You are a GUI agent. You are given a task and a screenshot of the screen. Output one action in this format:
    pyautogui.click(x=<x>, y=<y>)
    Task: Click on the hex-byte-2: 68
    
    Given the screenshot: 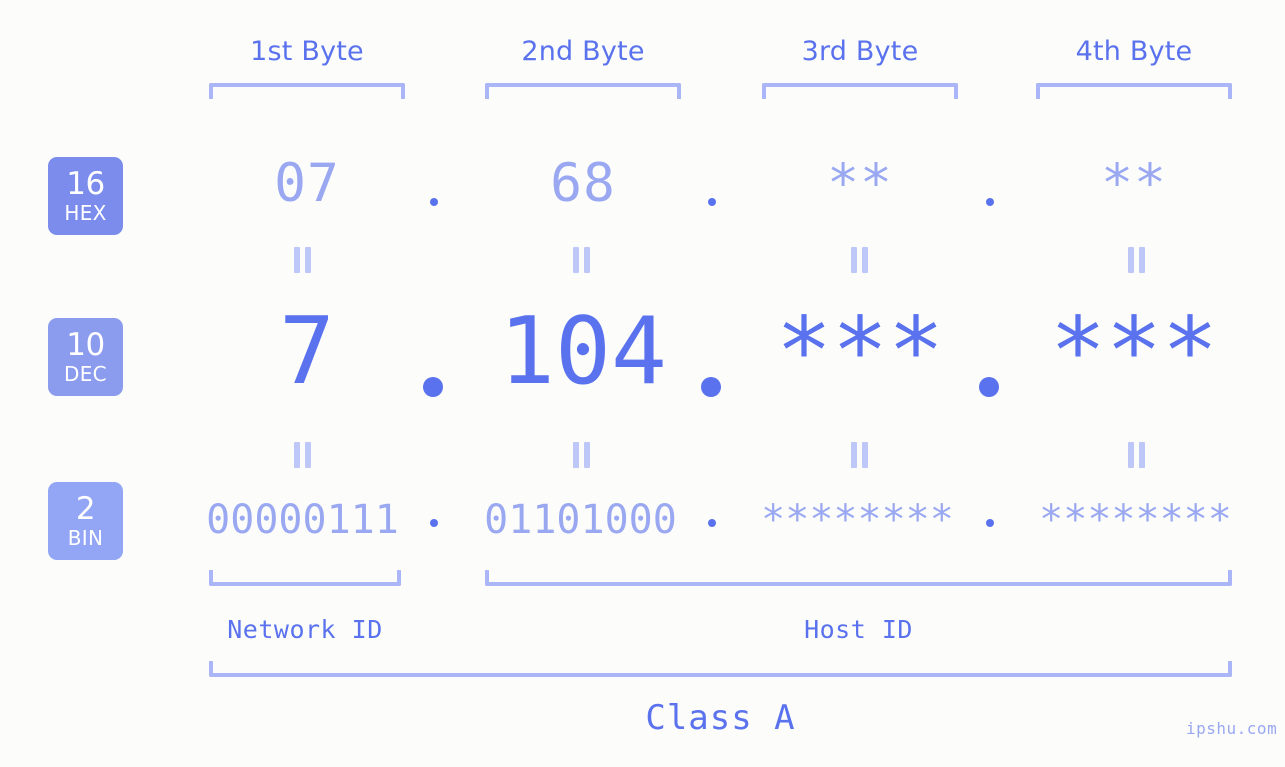 What is the action you would take?
    pyautogui.click(x=583, y=183)
    